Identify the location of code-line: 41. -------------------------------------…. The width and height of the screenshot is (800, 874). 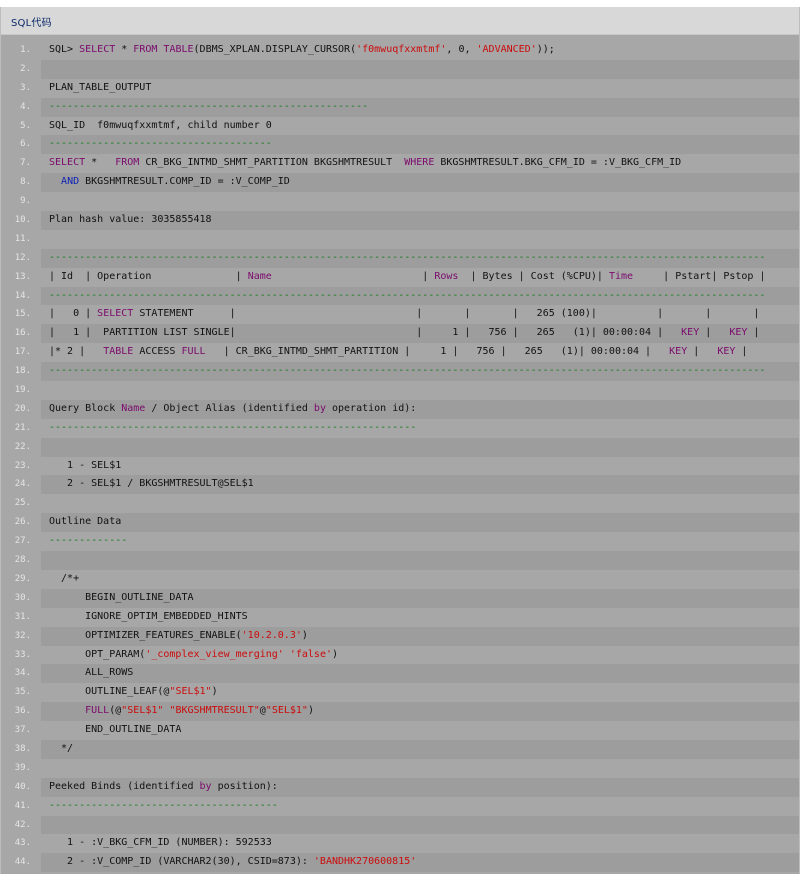
(400, 806).